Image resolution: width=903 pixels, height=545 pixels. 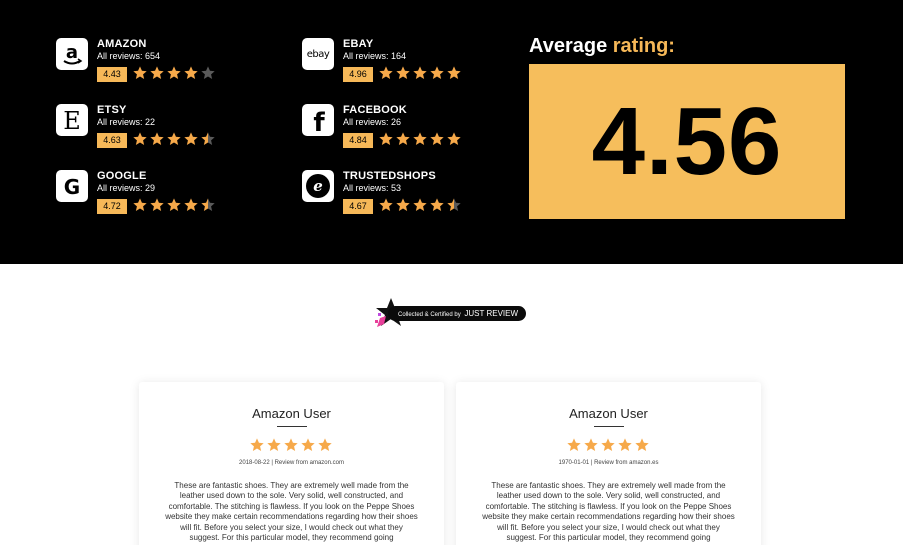 I want to click on certified-badge-label: Collected & Certified by JUST REVIEW, so click(x=457, y=313).